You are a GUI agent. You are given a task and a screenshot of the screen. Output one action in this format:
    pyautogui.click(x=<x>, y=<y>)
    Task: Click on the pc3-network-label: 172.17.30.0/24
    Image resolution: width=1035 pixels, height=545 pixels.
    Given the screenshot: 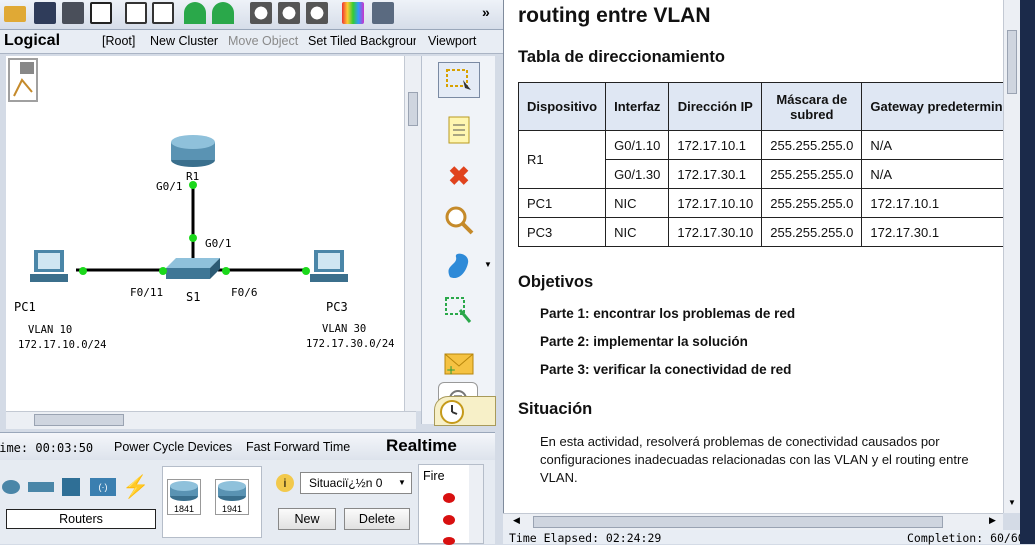 What is the action you would take?
    pyautogui.click(x=350, y=344)
    